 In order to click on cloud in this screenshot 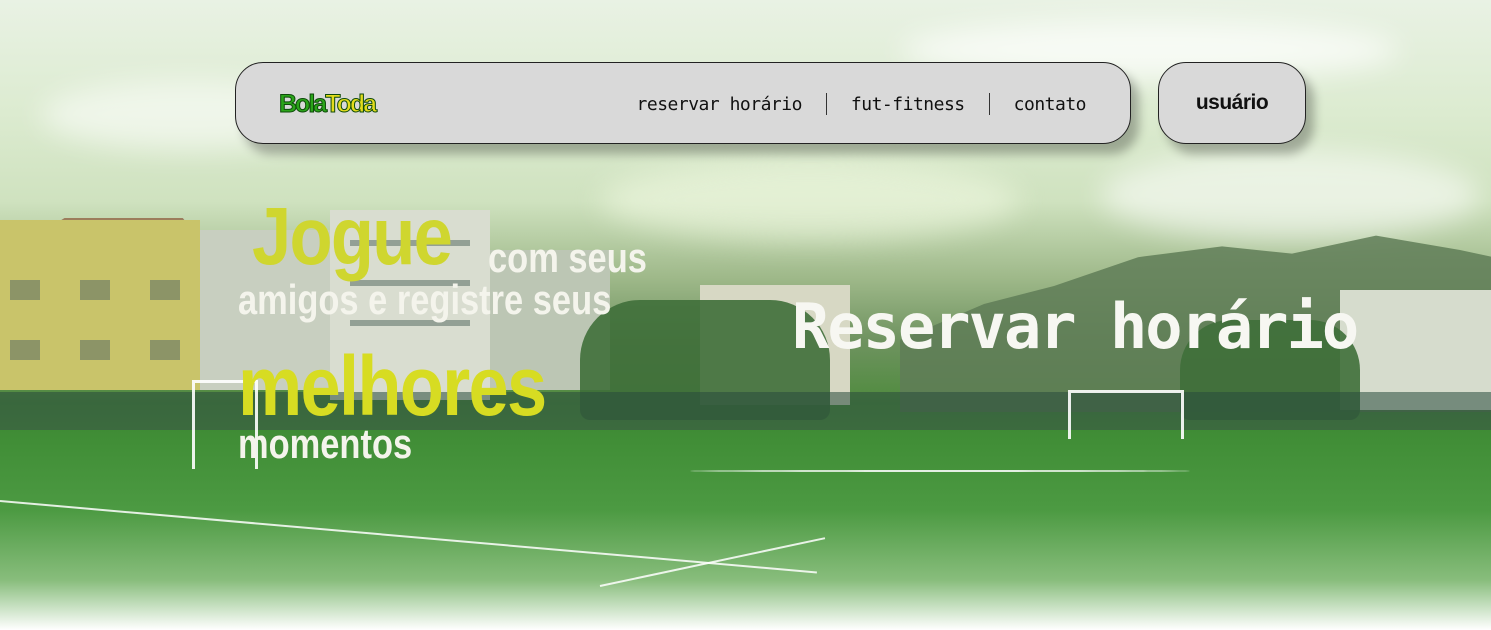, I will do `click(1290, 195)`.